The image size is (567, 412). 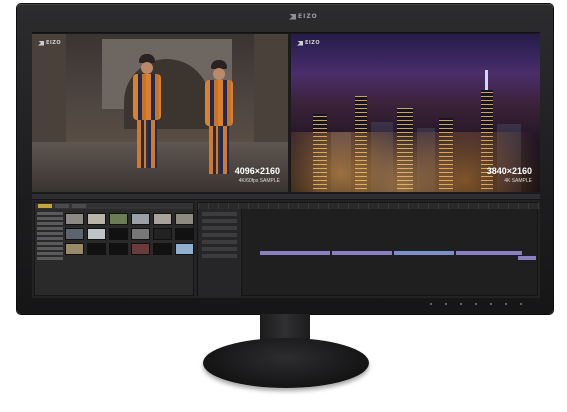 What do you see at coordinates (286, 29) in the screenshot?
I see `app-title-bar` at bounding box center [286, 29].